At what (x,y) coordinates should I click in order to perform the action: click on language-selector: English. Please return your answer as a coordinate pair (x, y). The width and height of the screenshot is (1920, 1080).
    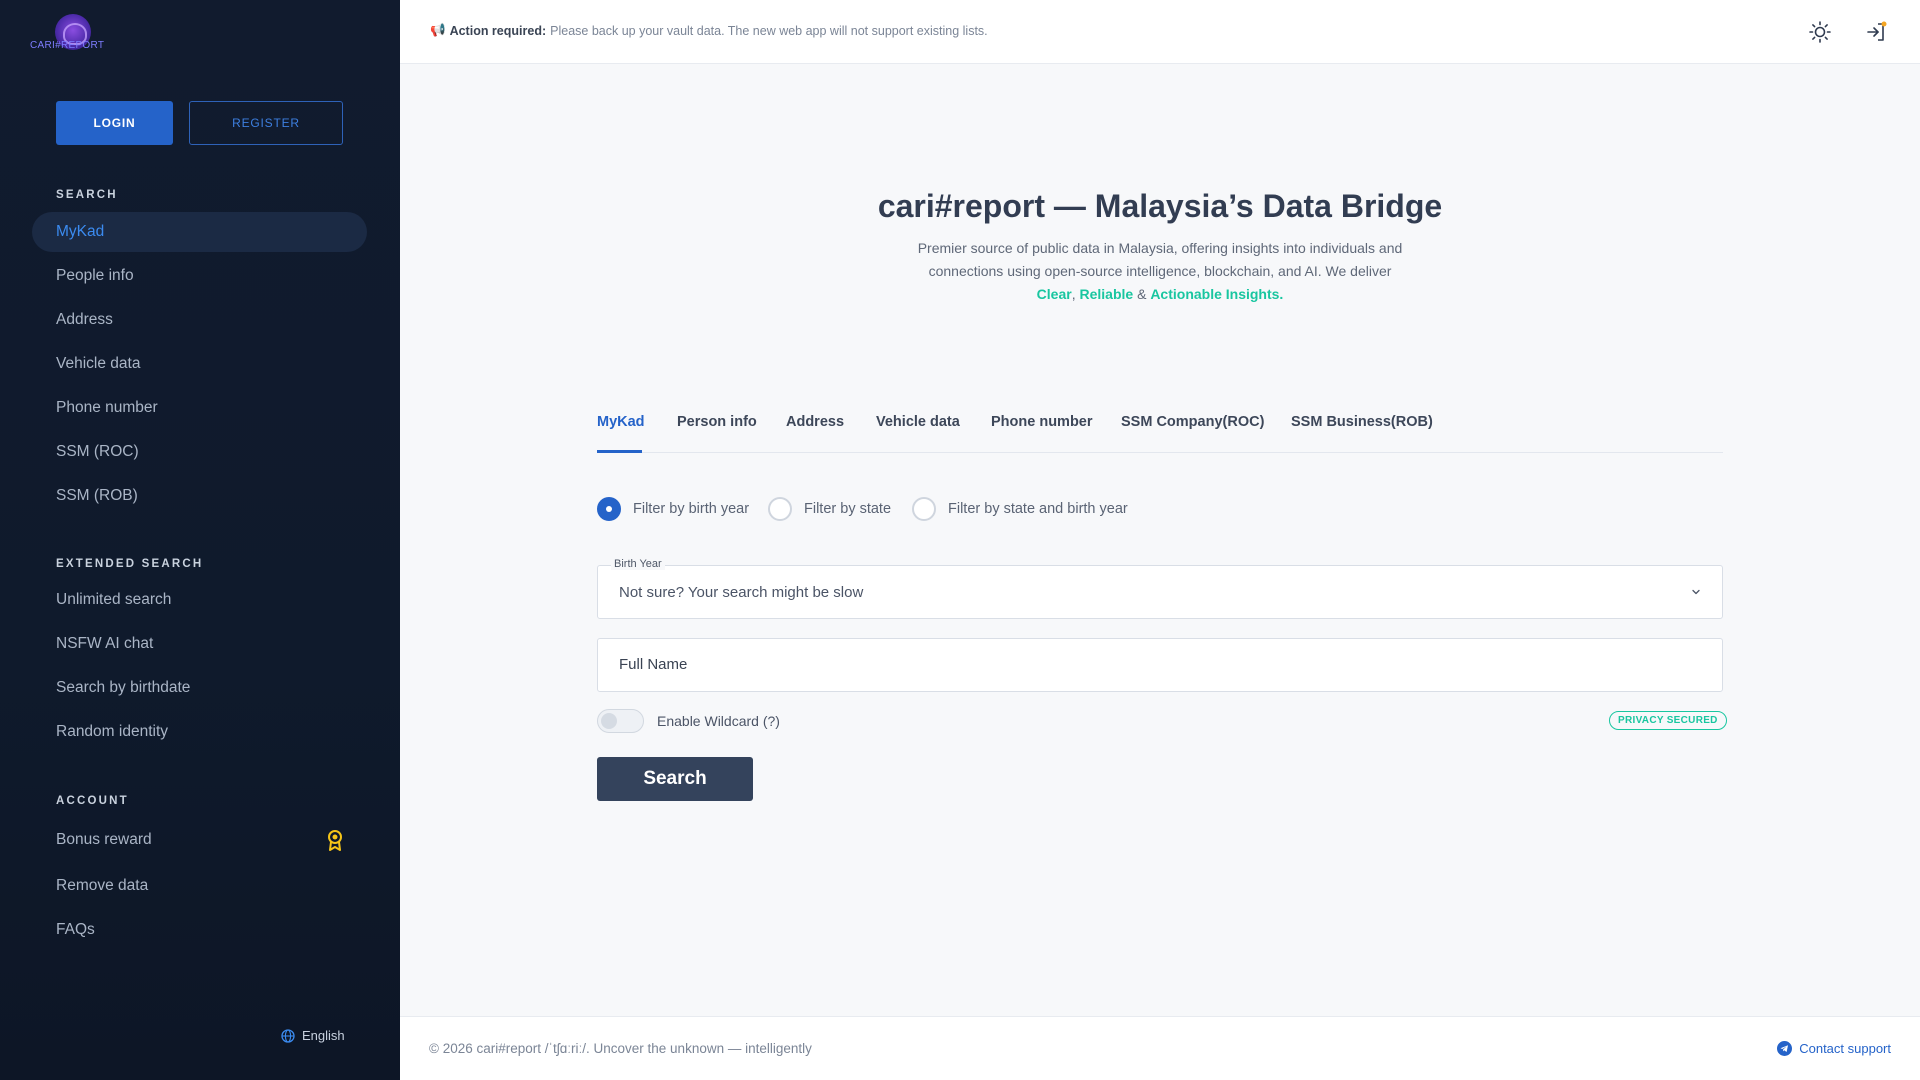
    Looking at the image, I should click on (313, 1035).